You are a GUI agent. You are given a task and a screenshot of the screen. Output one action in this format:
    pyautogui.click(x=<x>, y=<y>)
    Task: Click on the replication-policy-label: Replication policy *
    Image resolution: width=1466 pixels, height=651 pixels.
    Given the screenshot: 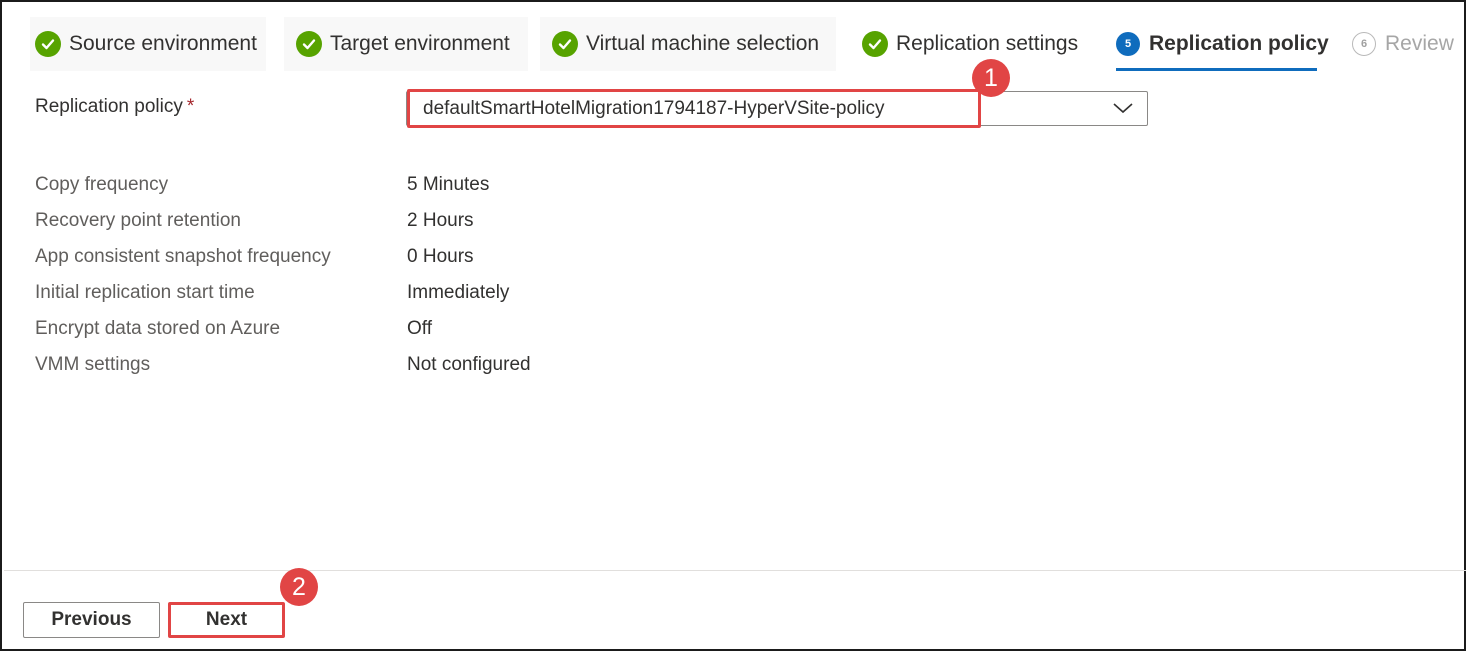 What is the action you would take?
    pyautogui.click(x=114, y=107)
    